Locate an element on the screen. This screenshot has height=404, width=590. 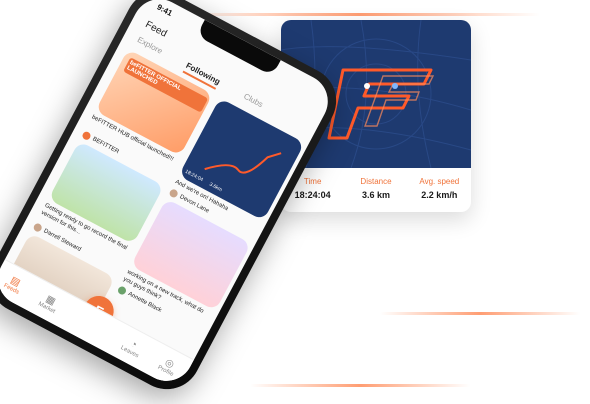
stat-label: Distance is located at coordinates (376, 181).